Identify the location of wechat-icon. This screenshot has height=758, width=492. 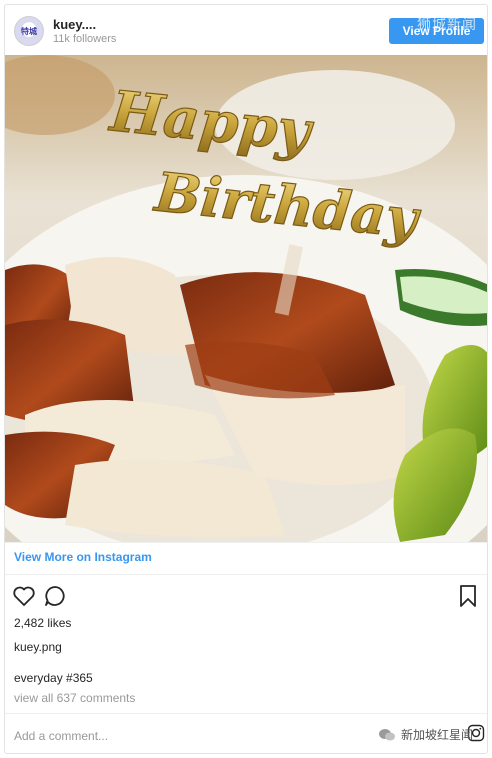
(387, 734).